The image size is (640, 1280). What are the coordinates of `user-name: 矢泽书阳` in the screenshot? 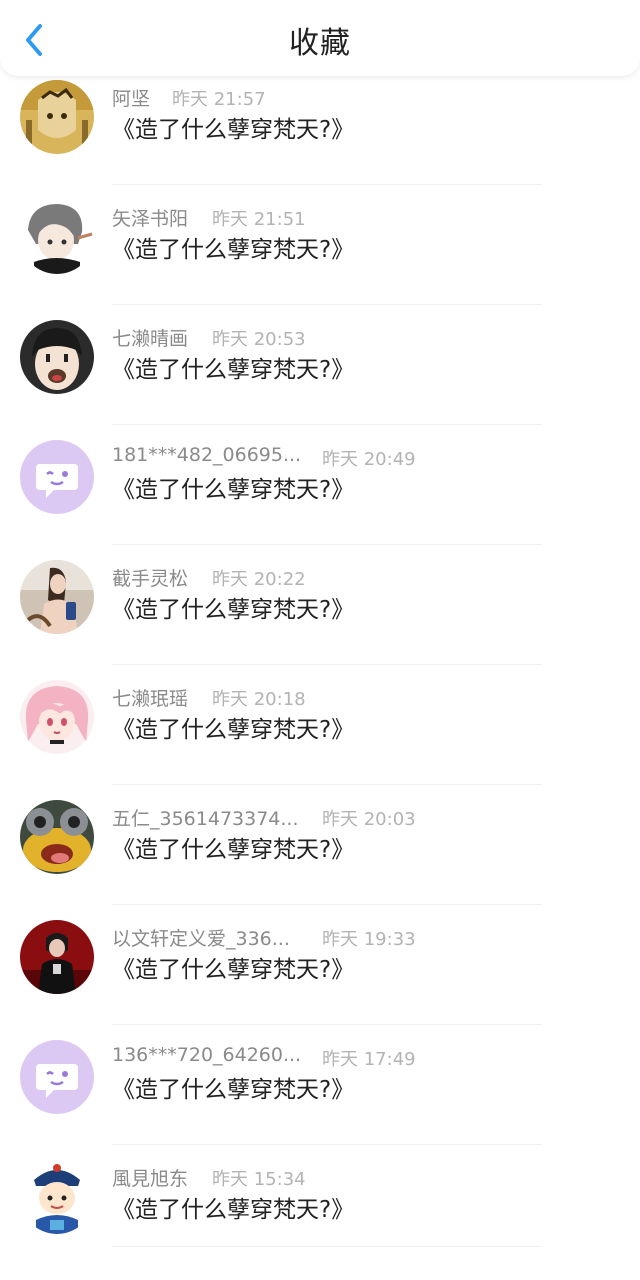 It's located at (150, 217).